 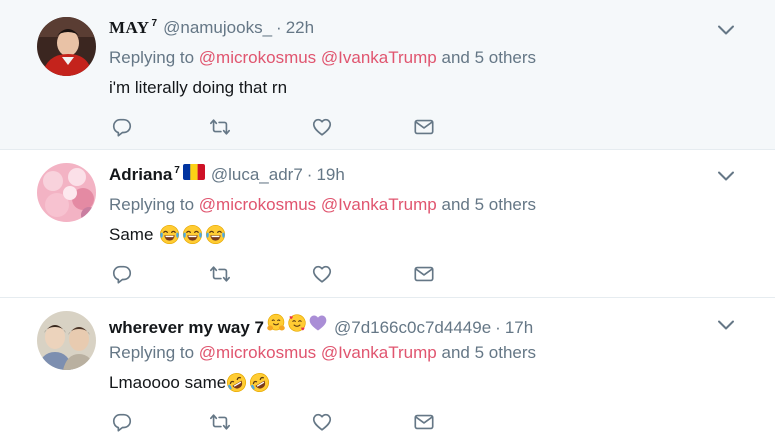 What do you see at coordinates (330, 175) in the screenshot?
I see `timestamp: 19h` at bounding box center [330, 175].